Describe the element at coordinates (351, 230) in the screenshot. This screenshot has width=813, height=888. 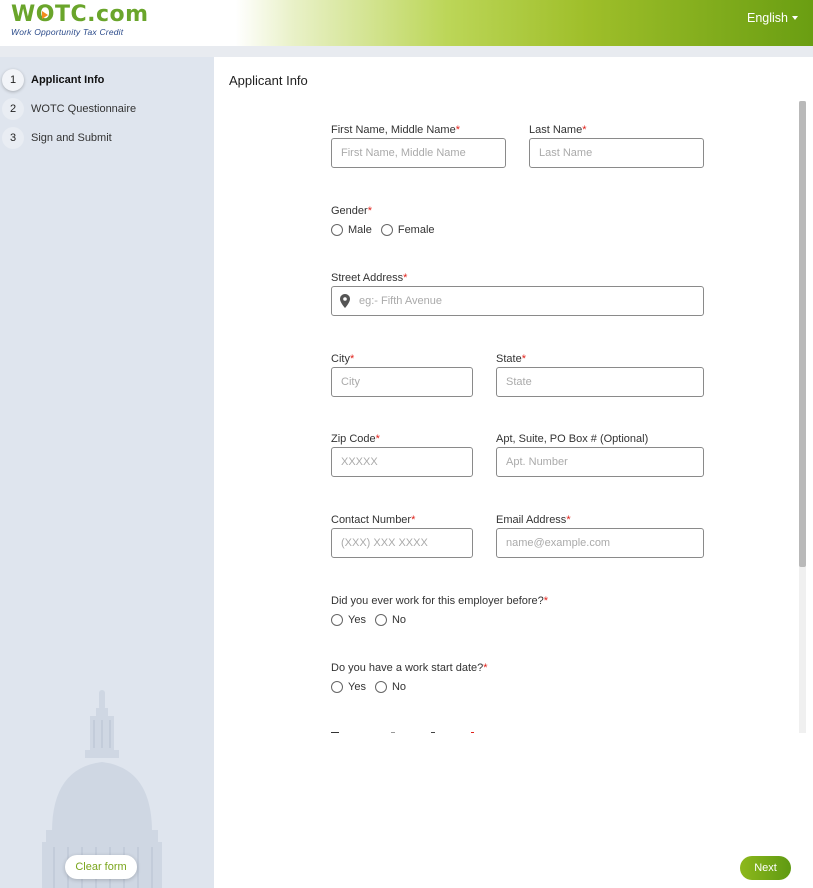
I see `gender-radio-male: Male` at that location.